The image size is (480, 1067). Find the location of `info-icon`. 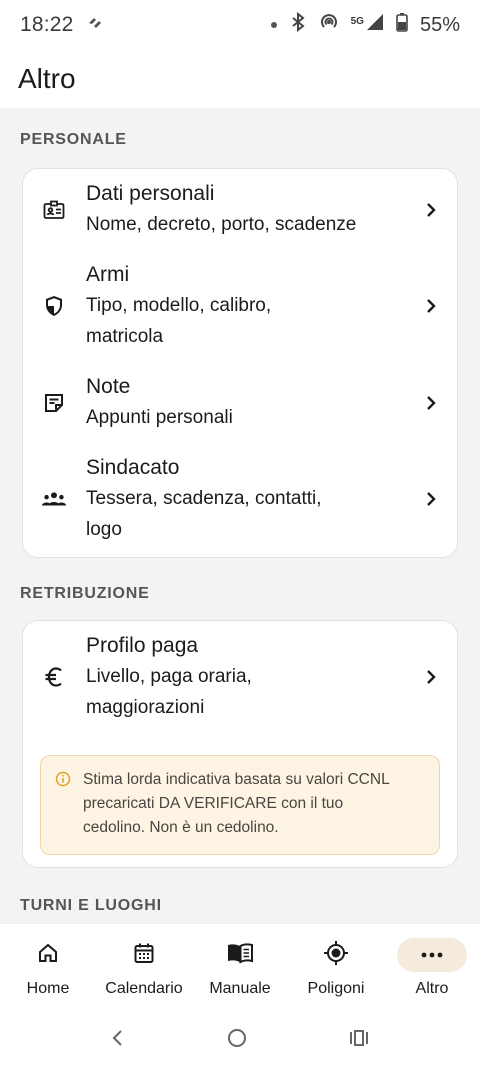

info-icon is located at coordinates (64, 805).